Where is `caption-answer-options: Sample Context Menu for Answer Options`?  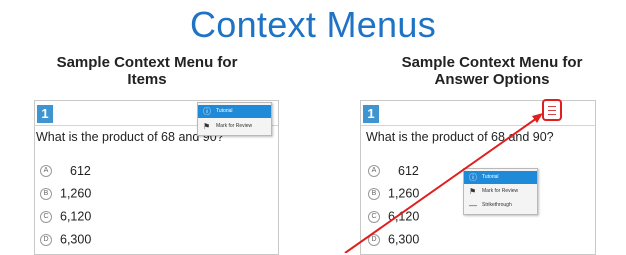
caption-answer-options: Sample Context Menu for Answer Options is located at coordinates (492, 71).